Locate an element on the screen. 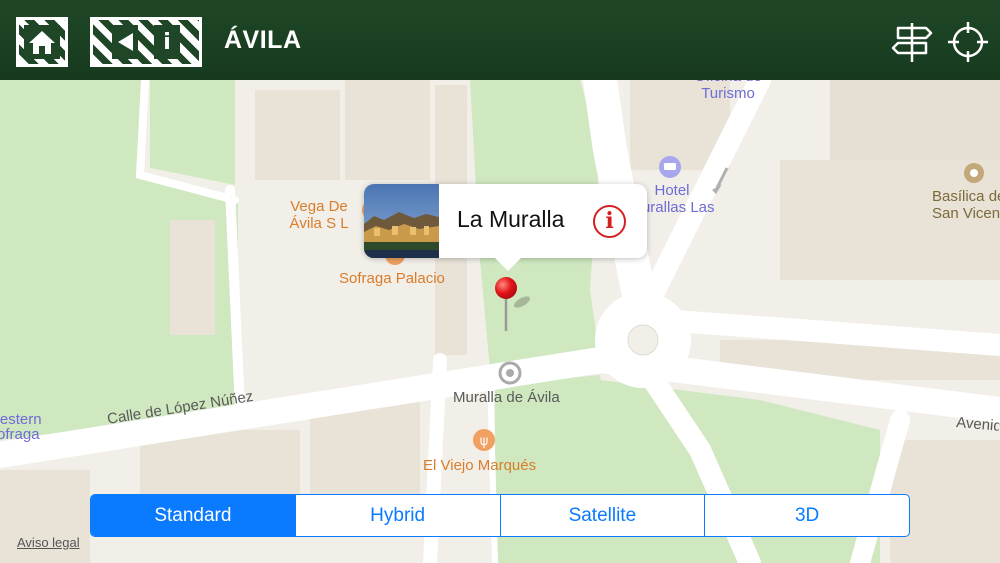  poi-label-western: Western Sofraga is located at coordinates (21, 427).